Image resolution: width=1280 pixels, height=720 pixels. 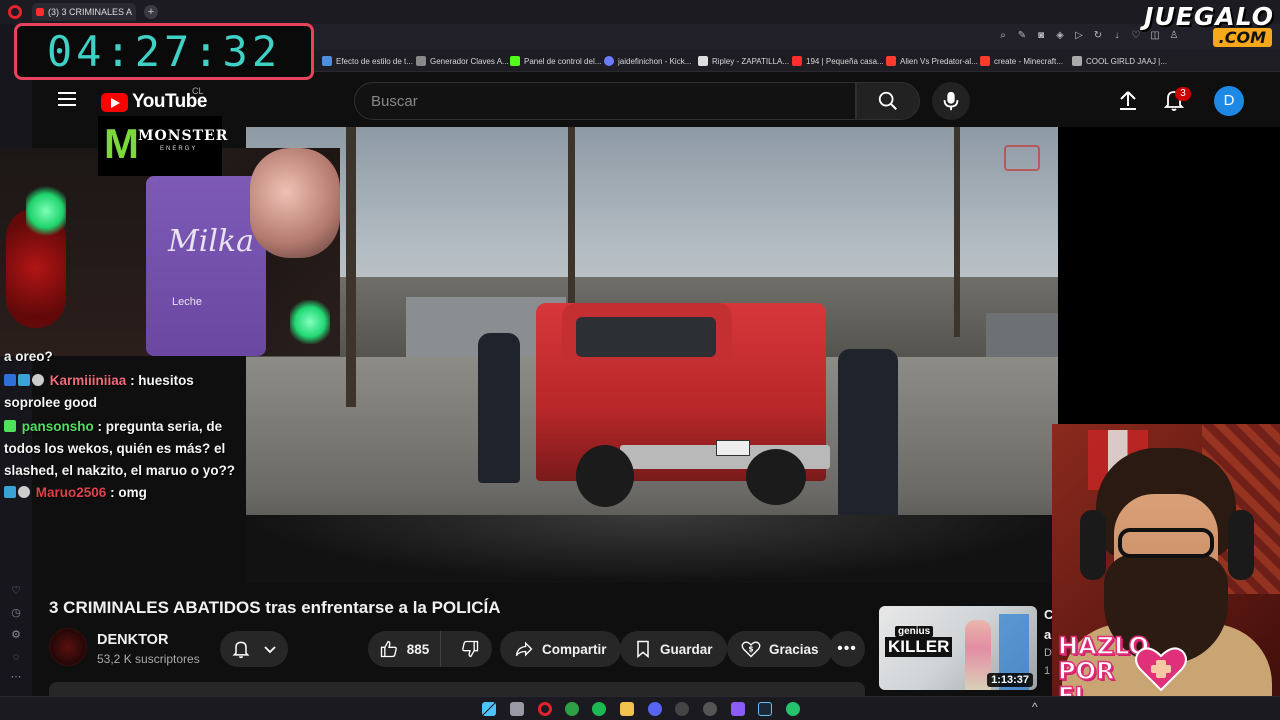 What do you see at coordinates (16, 591) in the screenshot?
I see `heart-icon: ♡` at bounding box center [16, 591].